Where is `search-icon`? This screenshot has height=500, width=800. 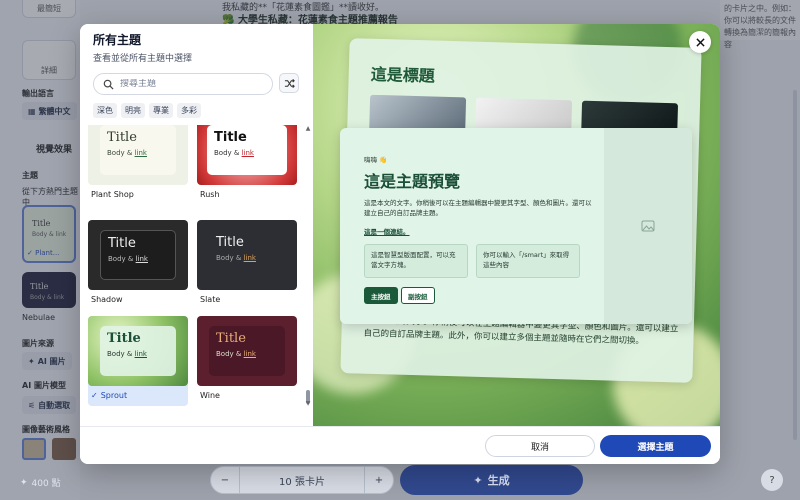 search-icon is located at coordinates (108, 84).